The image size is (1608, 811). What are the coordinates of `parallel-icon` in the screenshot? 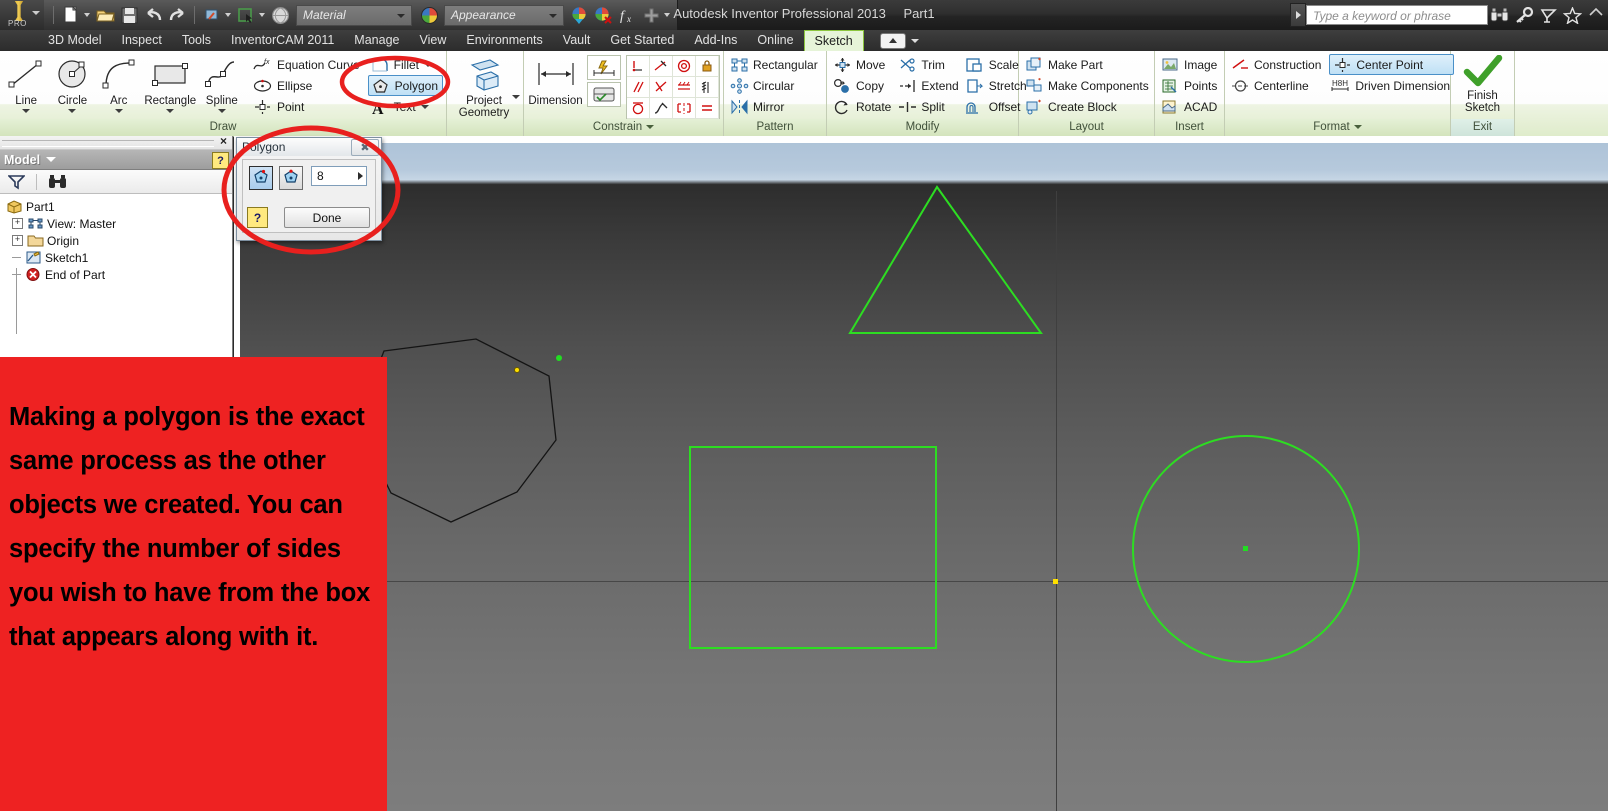 It's located at (638, 87).